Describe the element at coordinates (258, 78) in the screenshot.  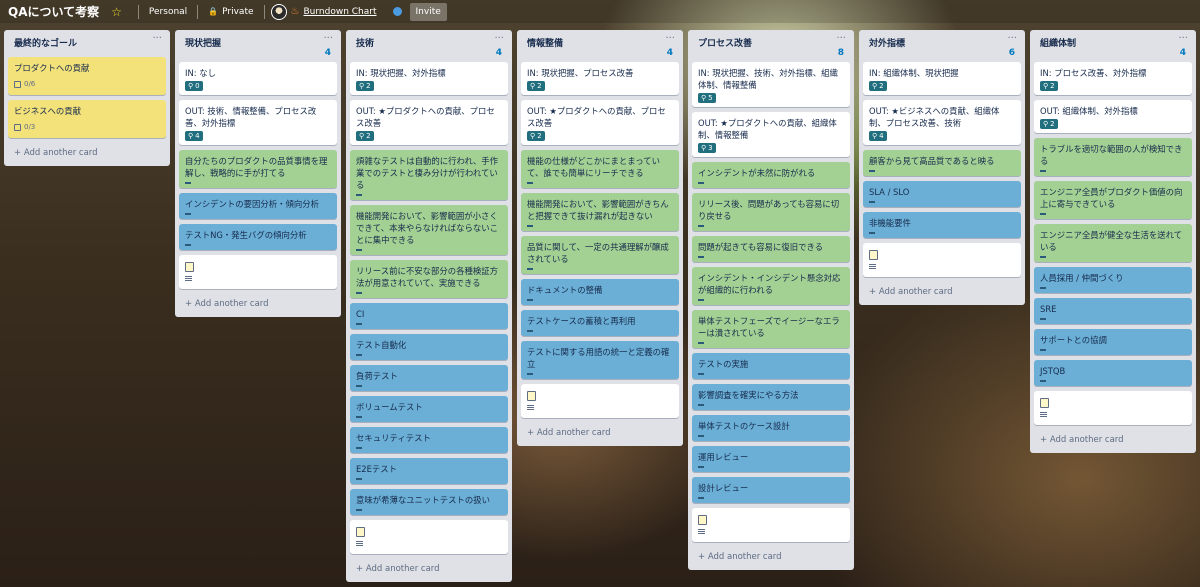
I see `list-card: IN: なし ⚲ 0` at that location.